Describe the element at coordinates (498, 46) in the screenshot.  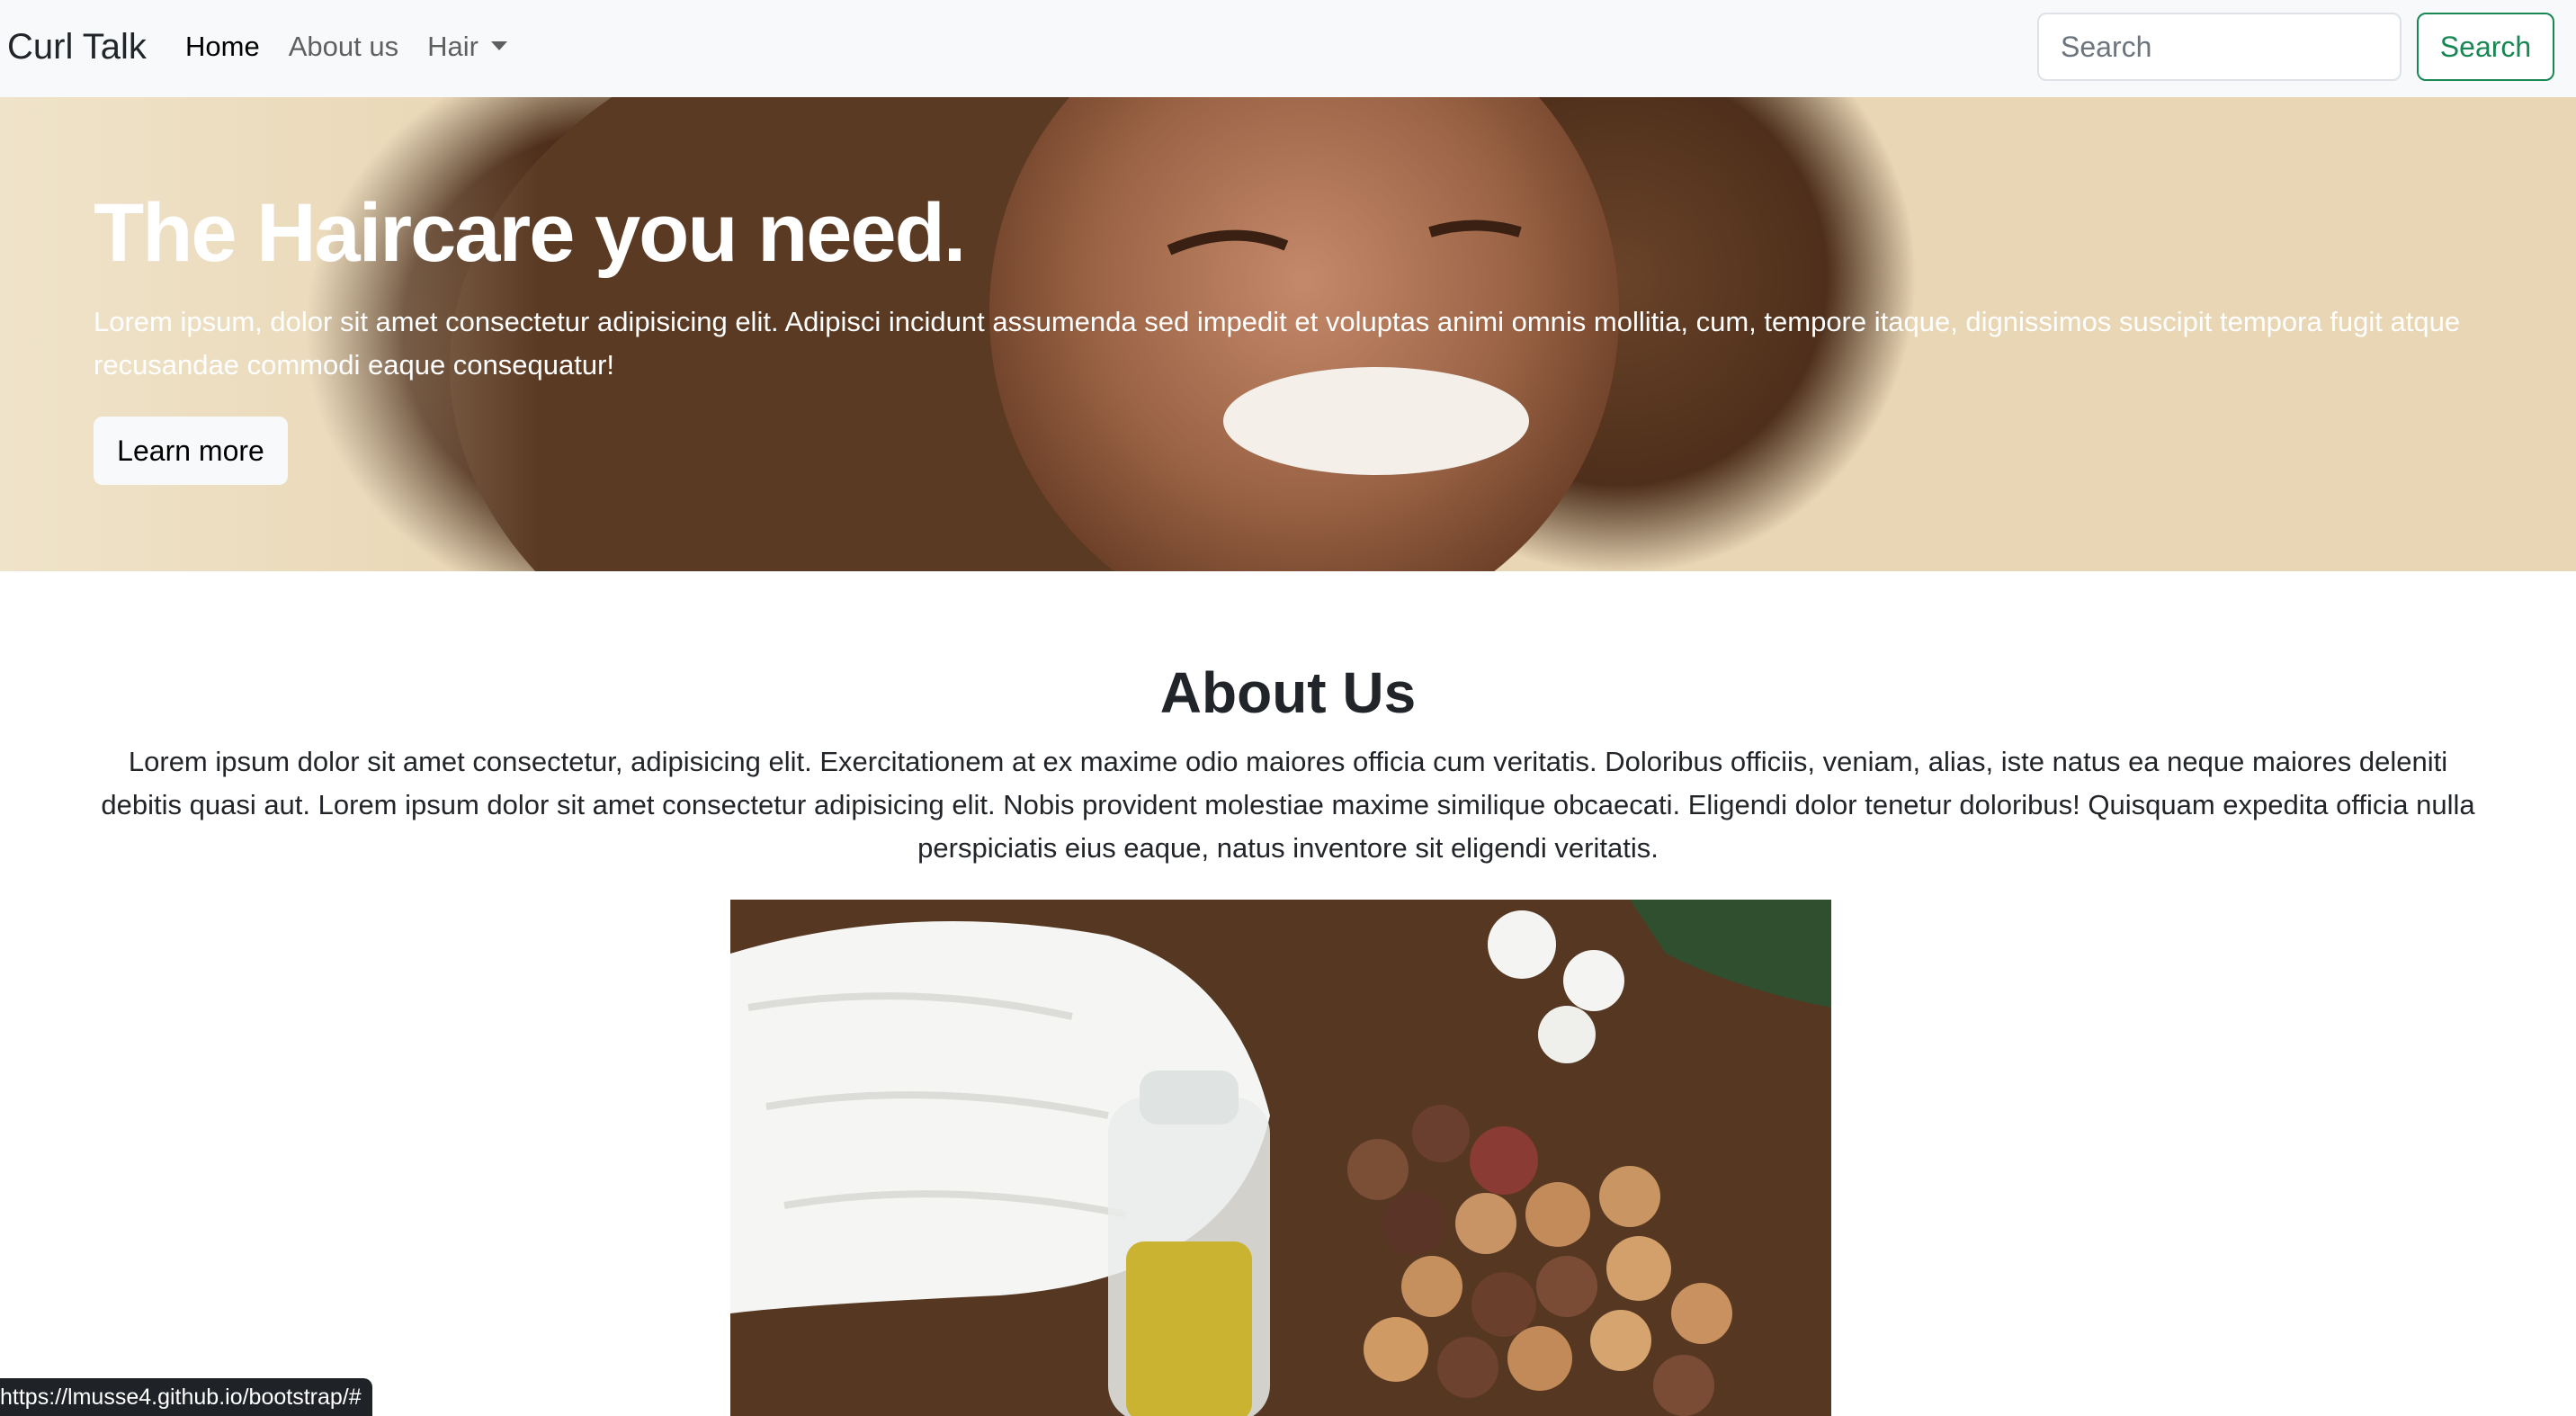
I see `caret-down-icon` at that location.